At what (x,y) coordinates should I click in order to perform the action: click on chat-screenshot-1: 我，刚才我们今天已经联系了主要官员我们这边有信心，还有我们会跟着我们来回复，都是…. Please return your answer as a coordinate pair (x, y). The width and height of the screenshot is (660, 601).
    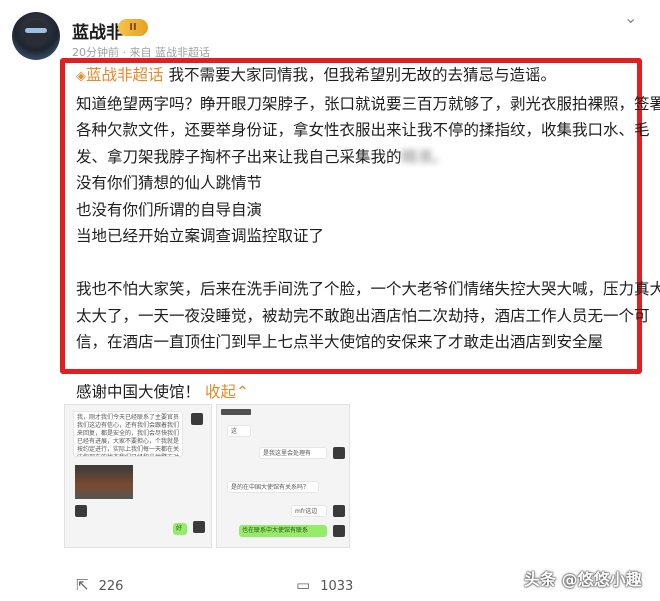
    Looking at the image, I should click on (138, 476).